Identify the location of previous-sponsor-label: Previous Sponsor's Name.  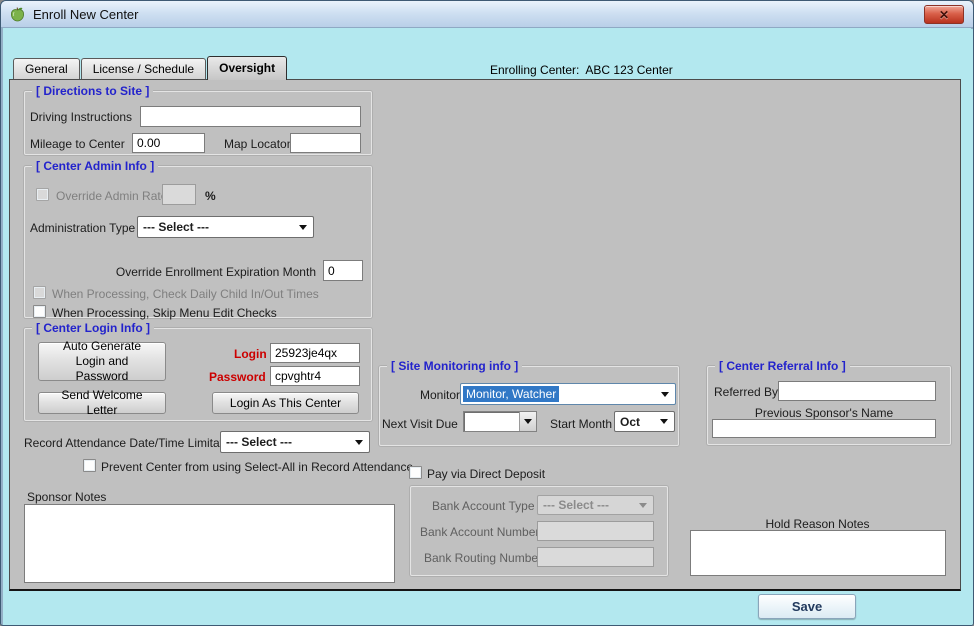
(824, 413).